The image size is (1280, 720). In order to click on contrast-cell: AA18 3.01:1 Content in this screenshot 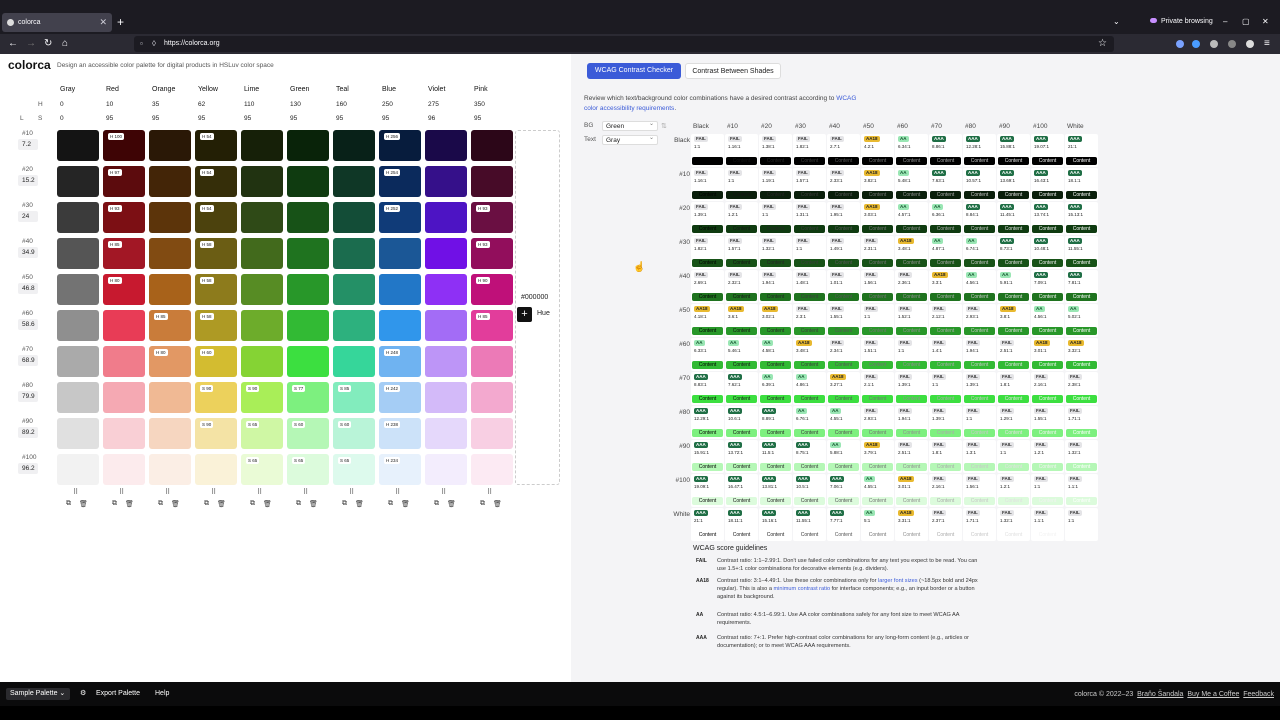, I will do `click(911, 490)`.